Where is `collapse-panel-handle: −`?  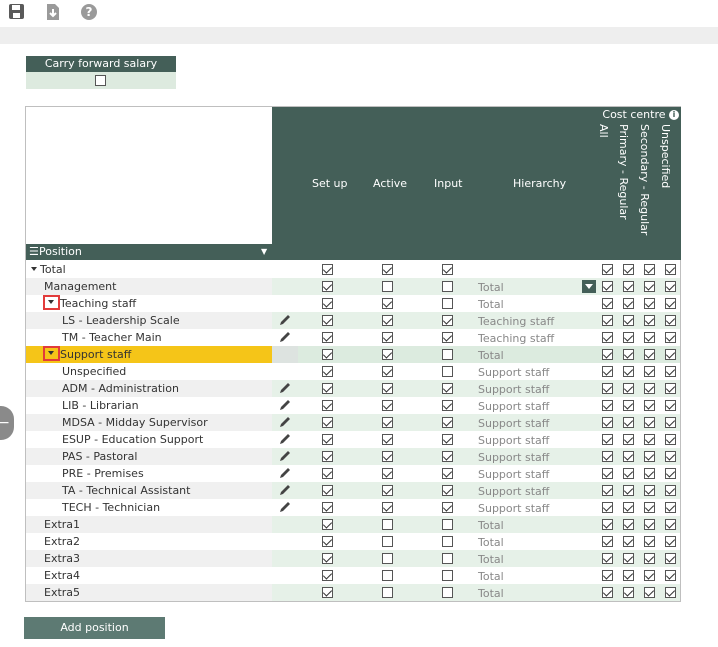 collapse-panel-handle: − is located at coordinates (7, 423).